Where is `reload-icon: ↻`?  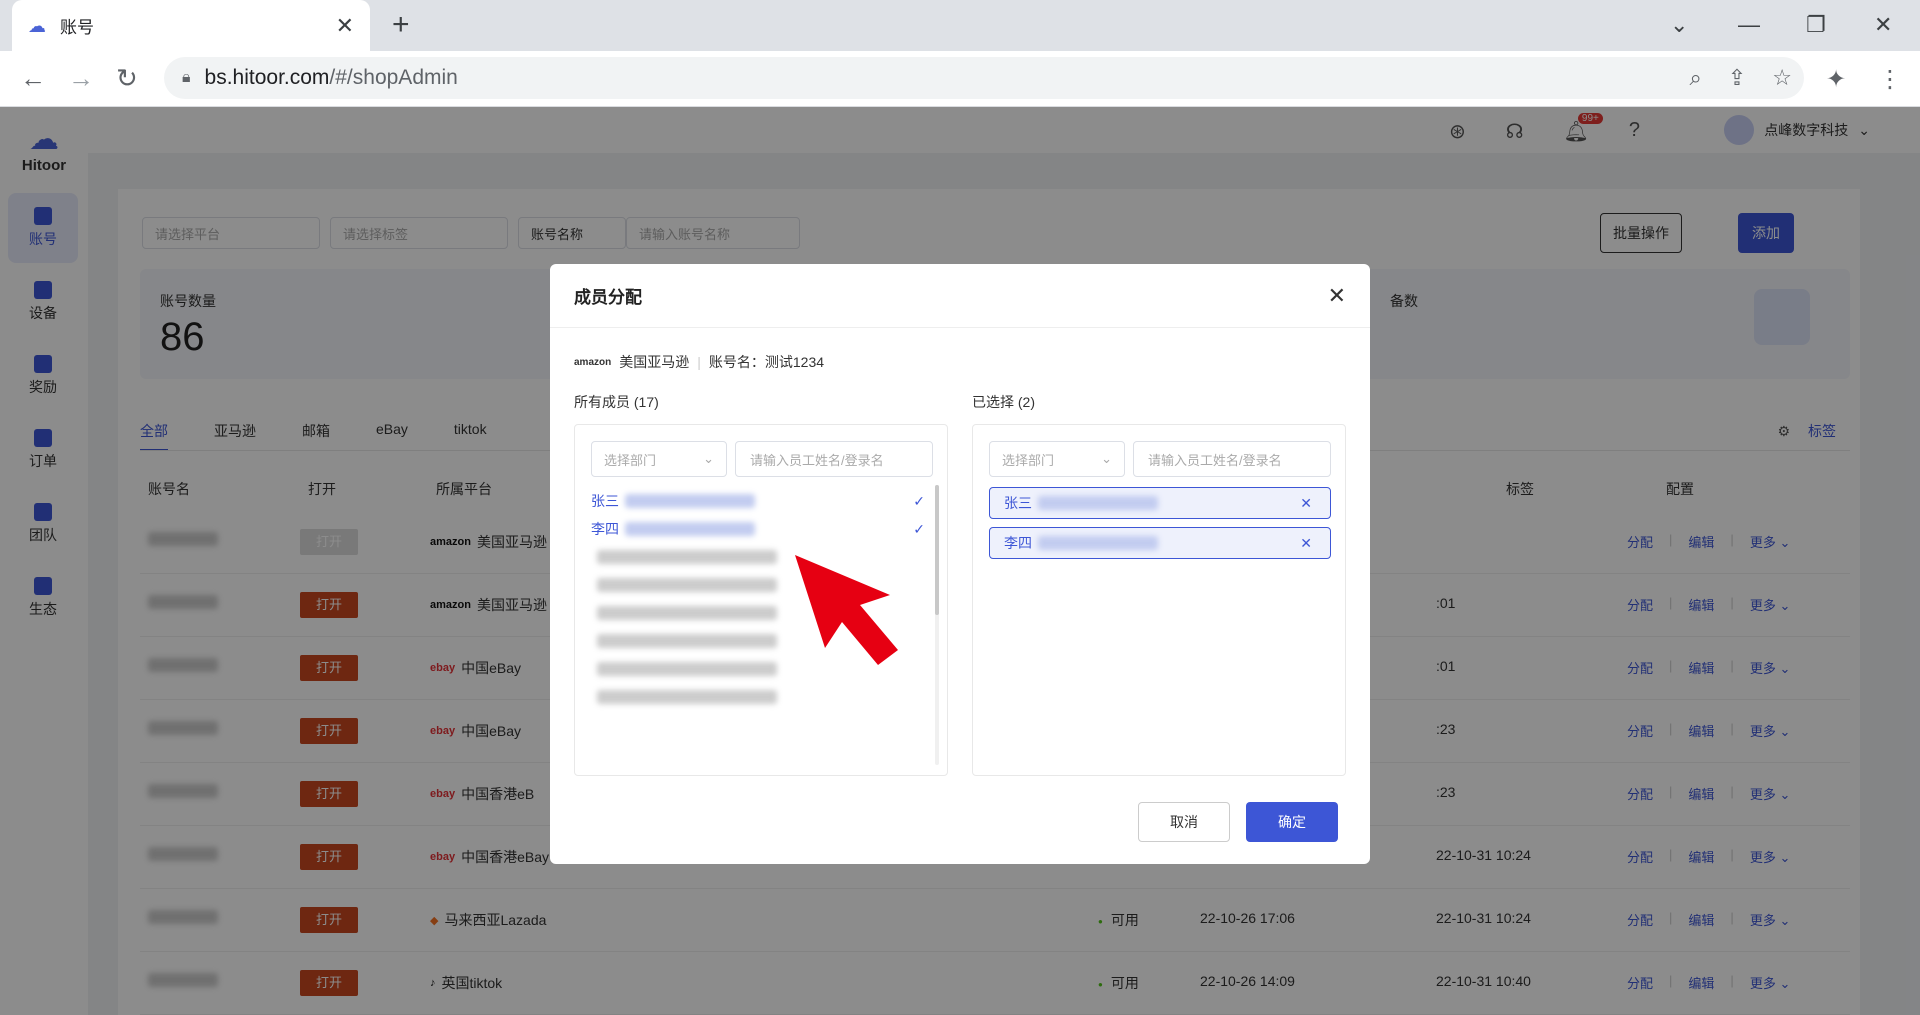
reload-icon: ↻ is located at coordinates (127, 78).